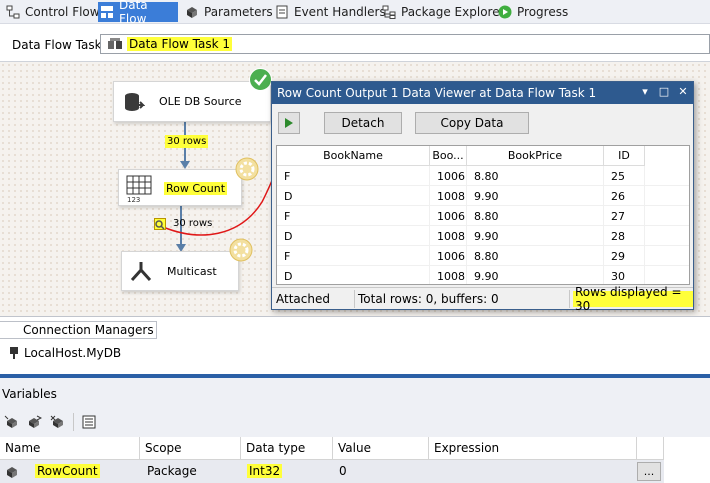 This screenshot has height=483, width=710. I want to click on tab-progress-label: Progress, so click(543, 12).